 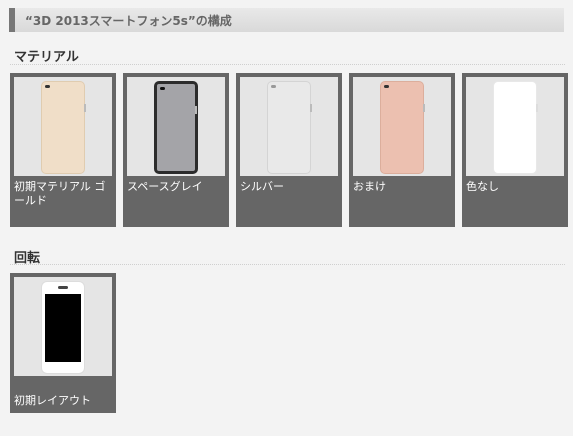 What do you see at coordinates (128, 21) in the screenshot?
I see `page-title: “3D 2013スマートフォン5s”の構成` at bounding box center [128, 21].